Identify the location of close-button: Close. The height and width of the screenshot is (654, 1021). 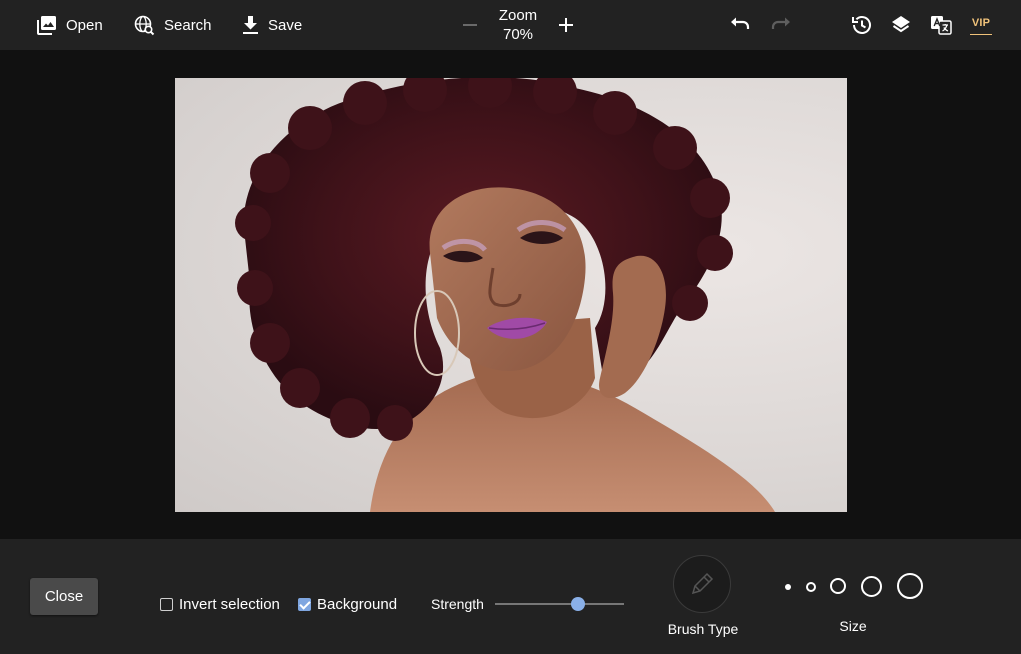
(64, 596).